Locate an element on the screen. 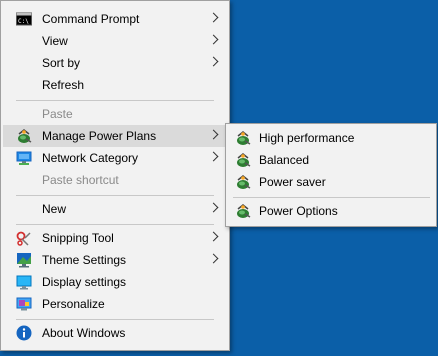 The height and width of the screenshot is (356, 438). menu-item-snipping-tool: Snipping Tool is located at coordinates (115, 238).